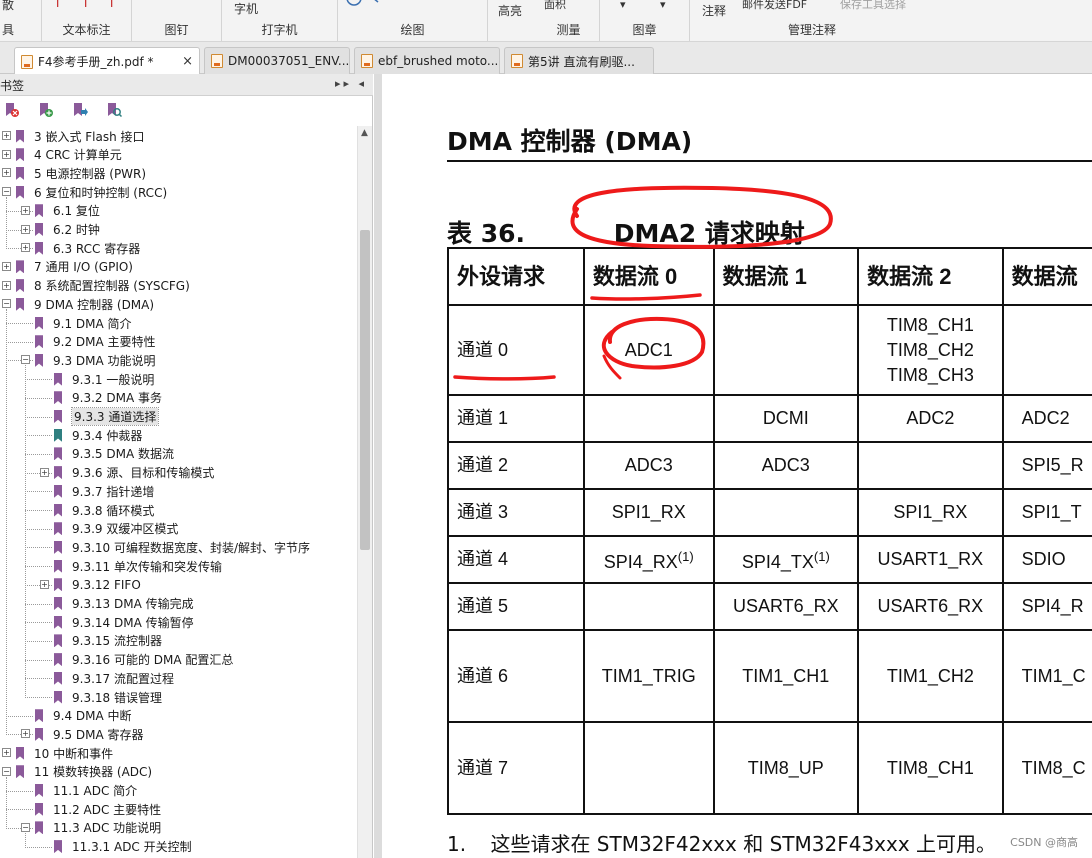 The width and height of the screenshot is (1092, 858). I want to click on comments-button: 注释, so click(714, 10).